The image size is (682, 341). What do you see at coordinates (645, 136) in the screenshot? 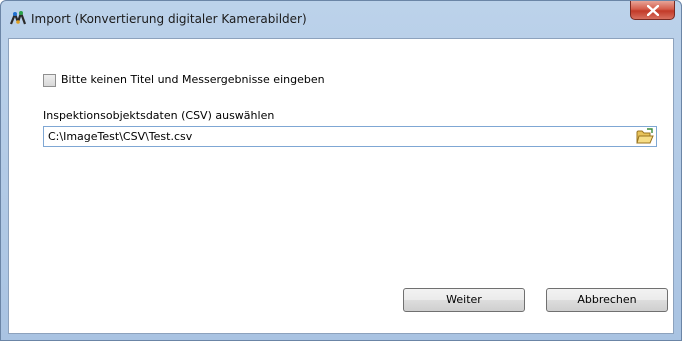
I see `folder-open-icon` at bounding box center [645, 136].